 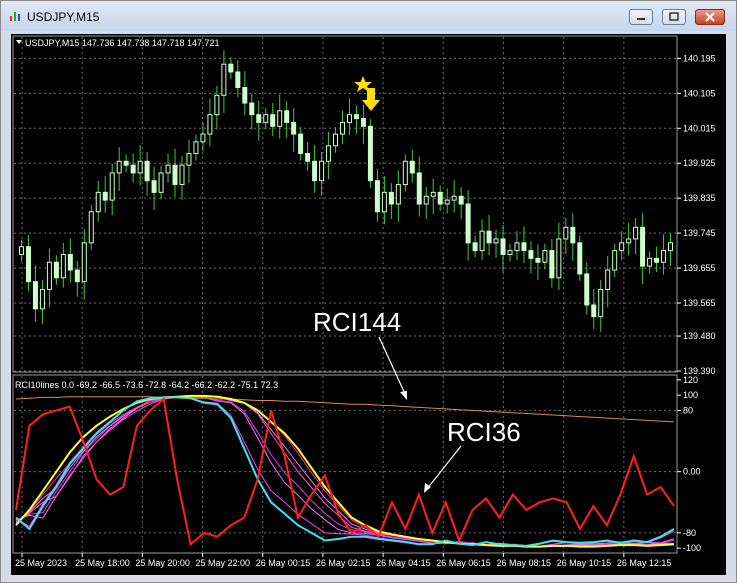 What do you see at coordinates (699, 128) in the screenshot?
I see `price-tick-label: 140.015` at bounding box center [699, 128].